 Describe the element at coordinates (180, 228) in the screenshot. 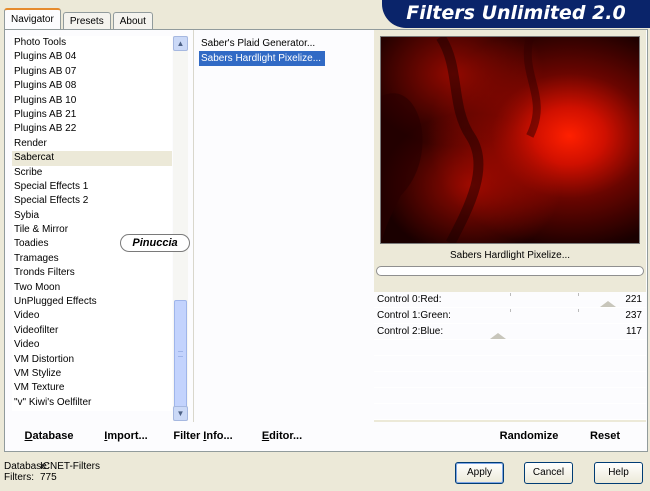

I see `category-scrollbar: ▲ ▼` at that location.